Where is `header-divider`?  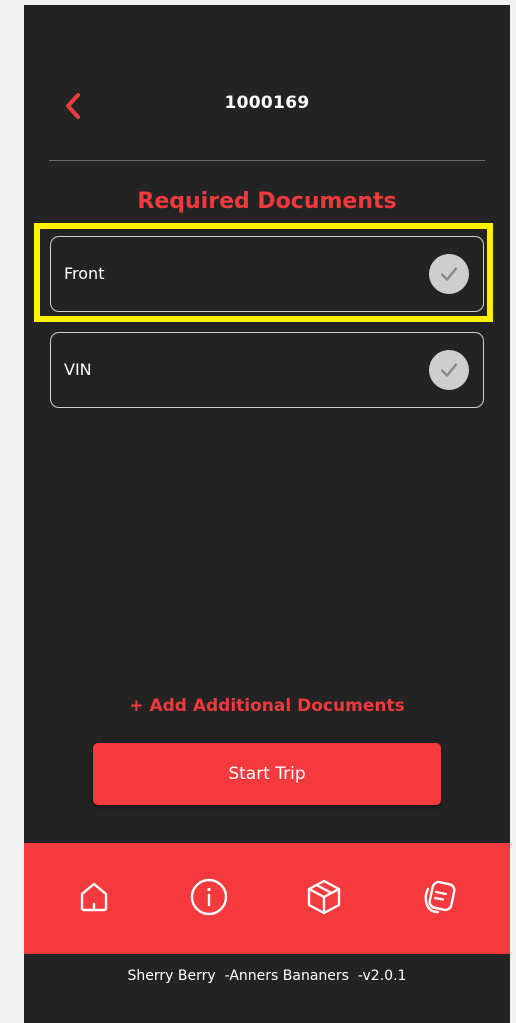 header-divider is located at coordinates (267, 160).